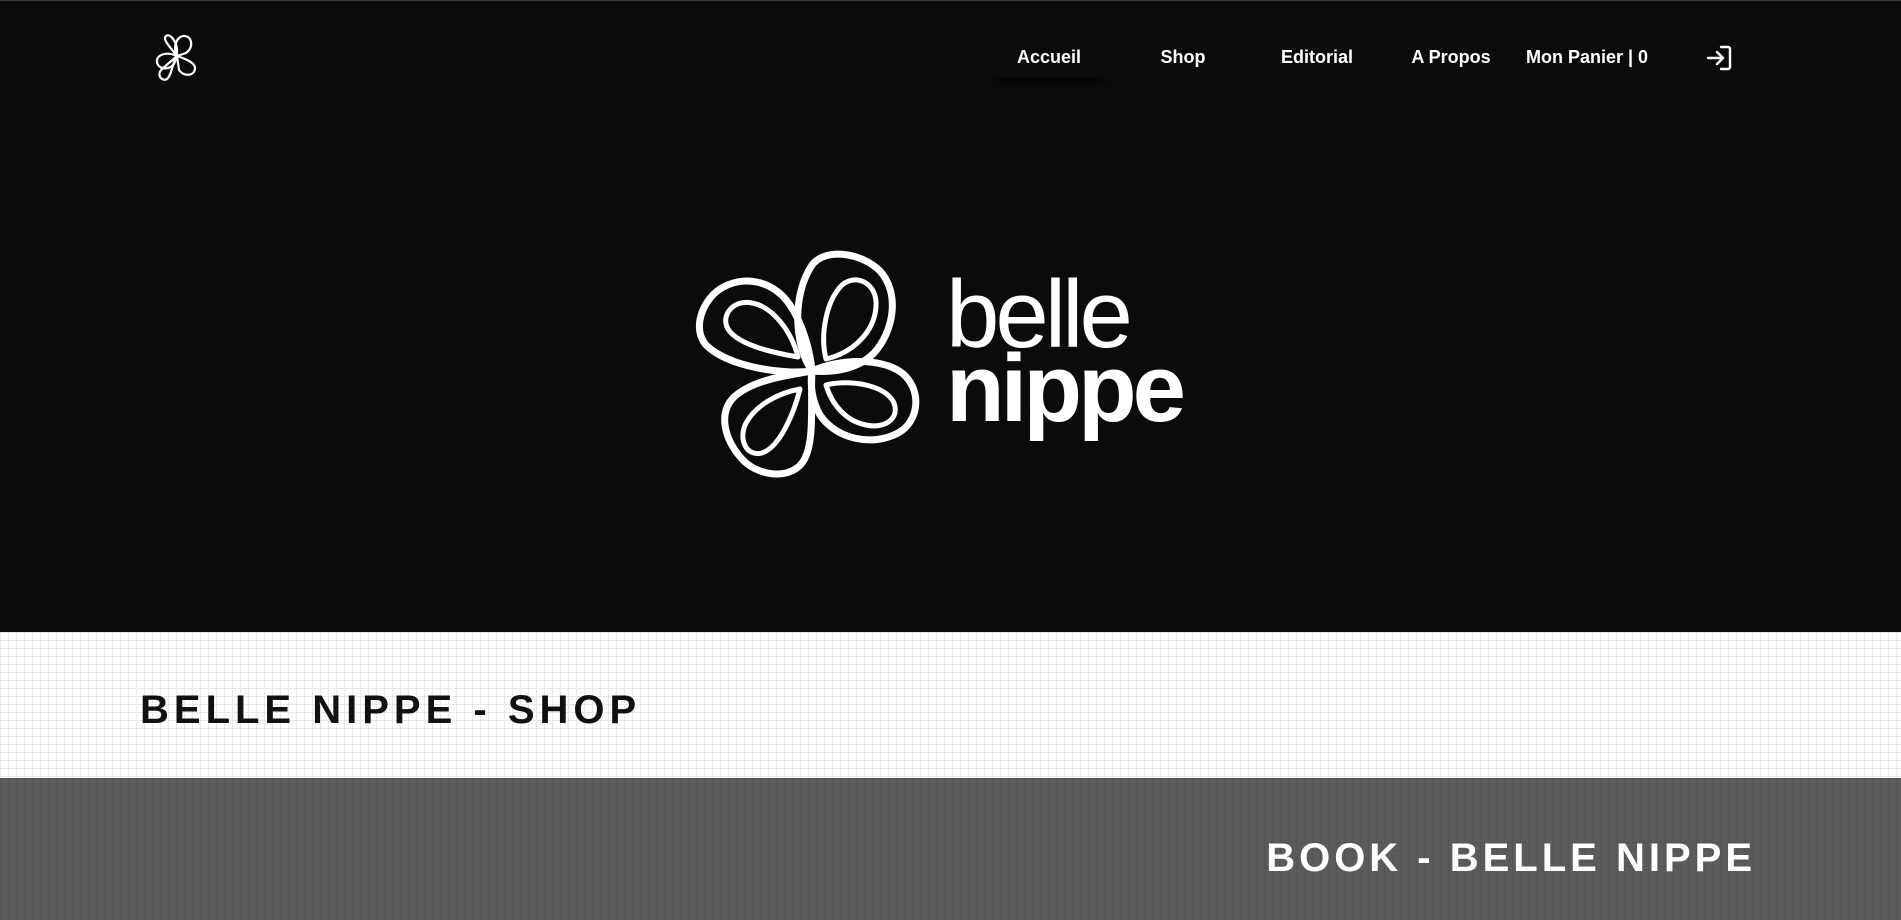  Describe the element at coordinates (807, 364) in the screenshot. I see `clover-flower-icon` at that location.